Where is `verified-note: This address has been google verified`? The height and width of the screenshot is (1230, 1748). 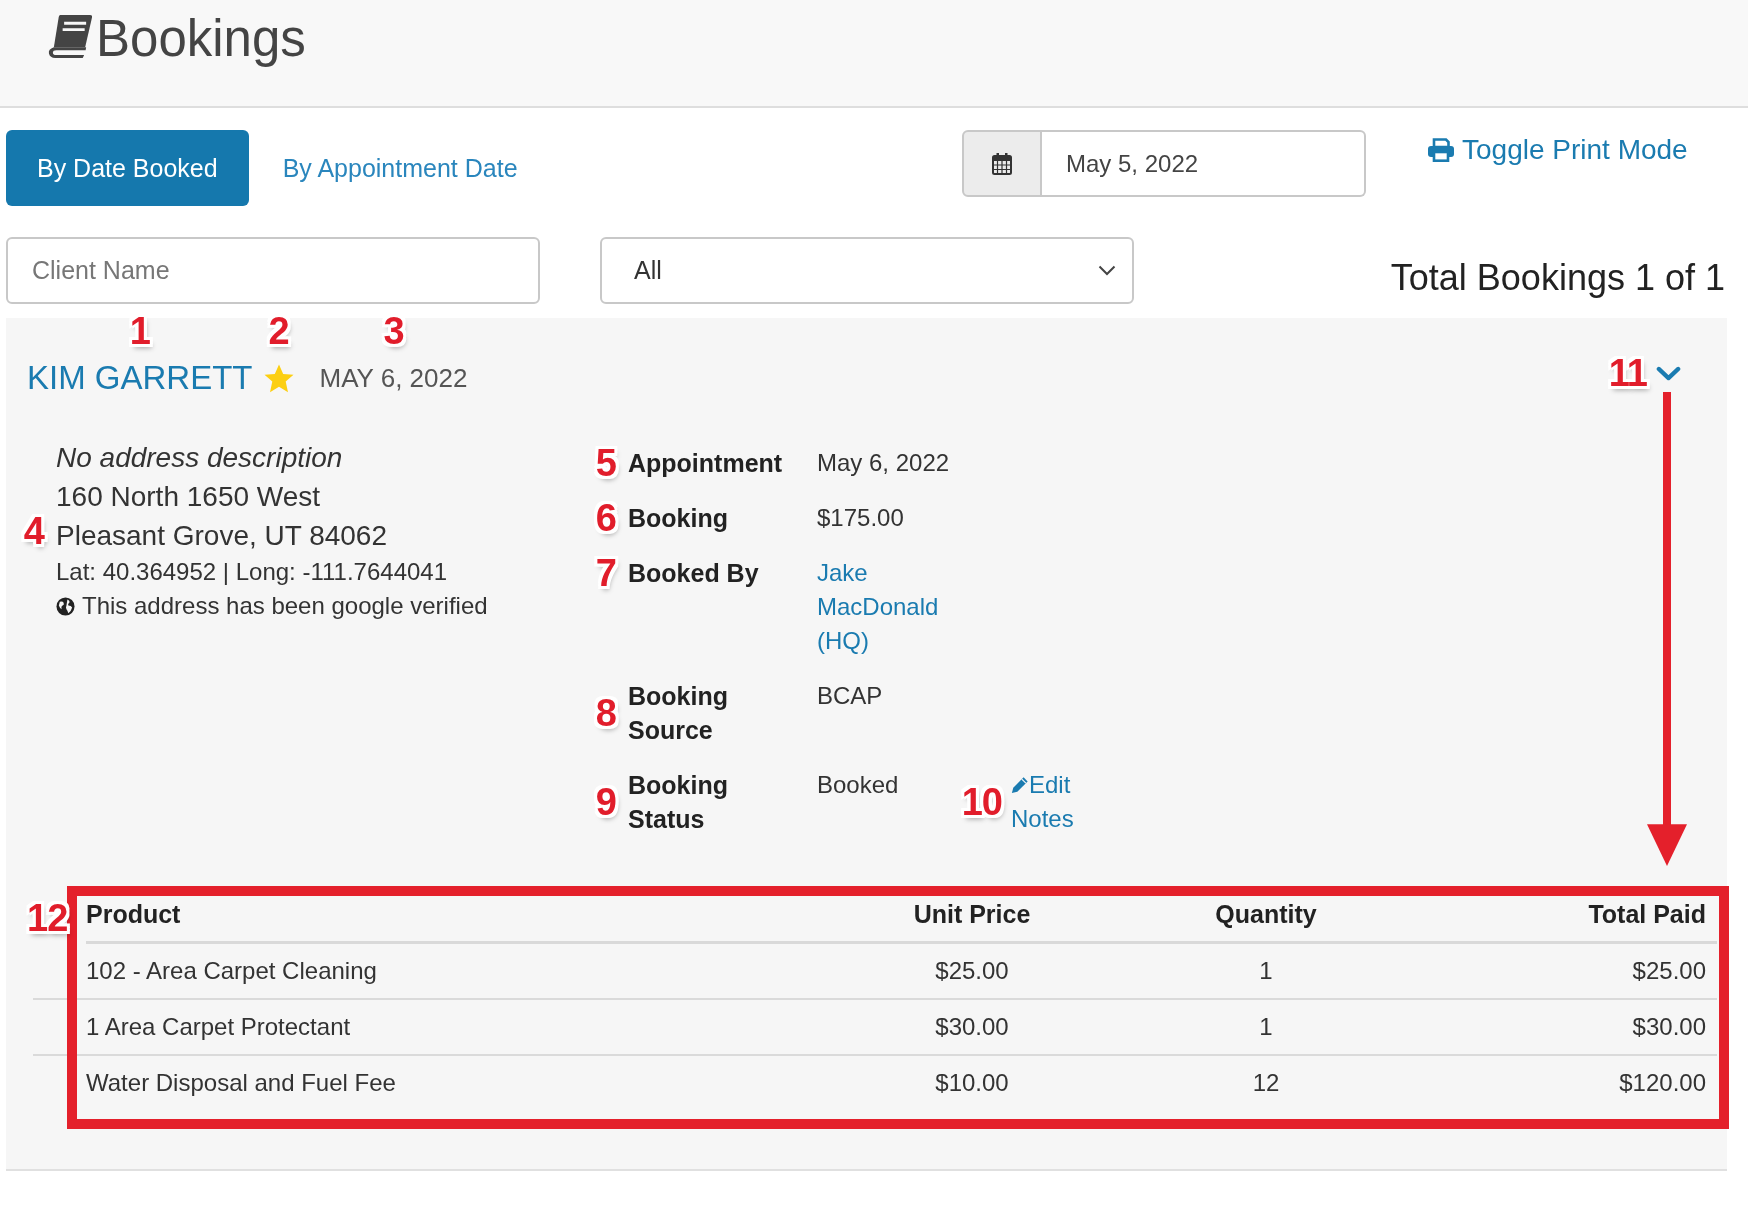
verified-note: This address has been google verified is located at coordinates (285, 606).